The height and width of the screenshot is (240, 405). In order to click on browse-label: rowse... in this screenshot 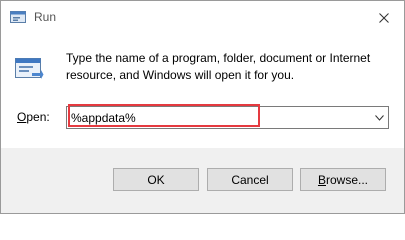, I will do `click(347, 179)`.